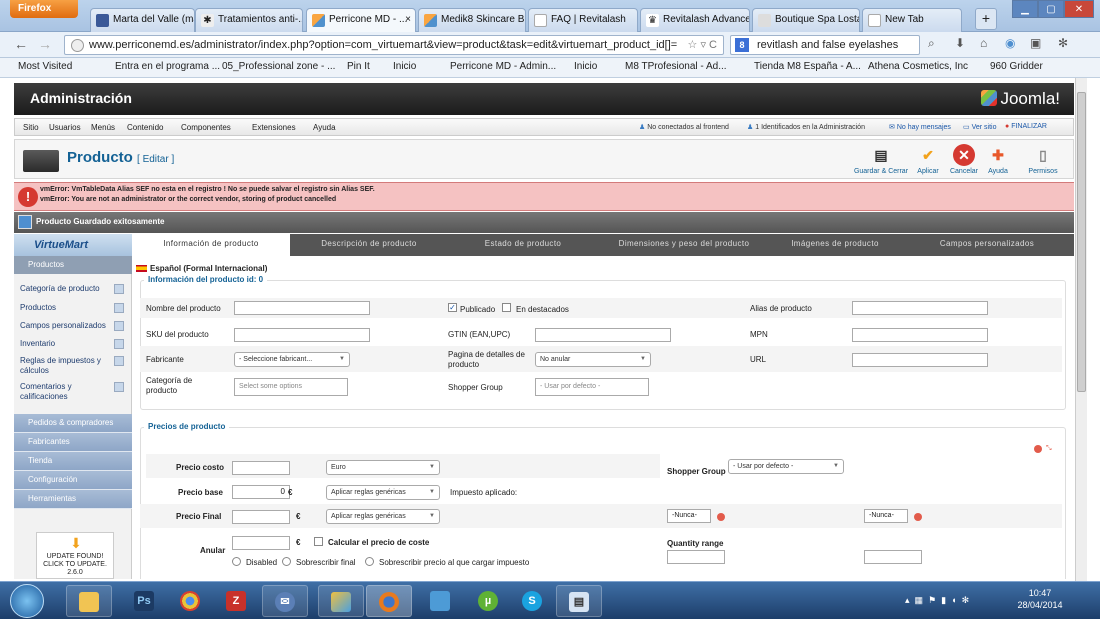  What do you see at coordinates (27, 601) in the screenshot?
I see `start-button` at bounding box center [27, 601].